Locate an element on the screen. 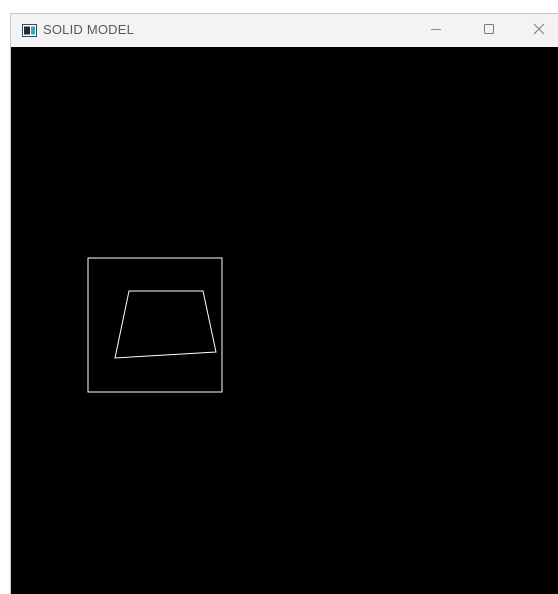  title-bar: SOLID MODEL is located at coordinates (284, 30).